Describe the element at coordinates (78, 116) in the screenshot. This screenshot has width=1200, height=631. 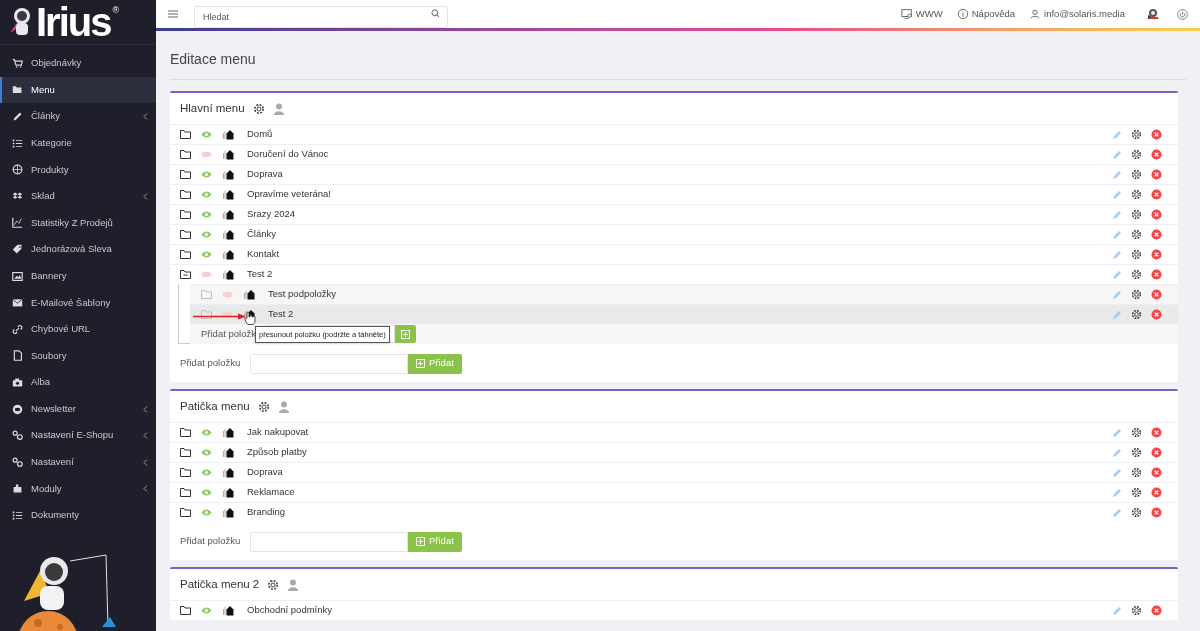
I see `sidebar-item: Články` at that location.